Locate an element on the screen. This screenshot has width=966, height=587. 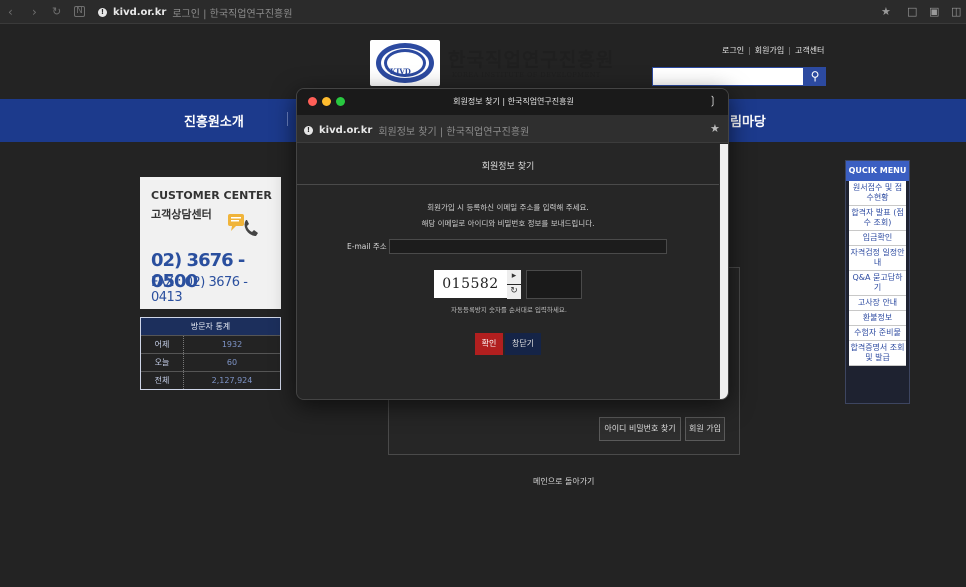
table-row: 어제 1932 is located at coordinates (210, 344).